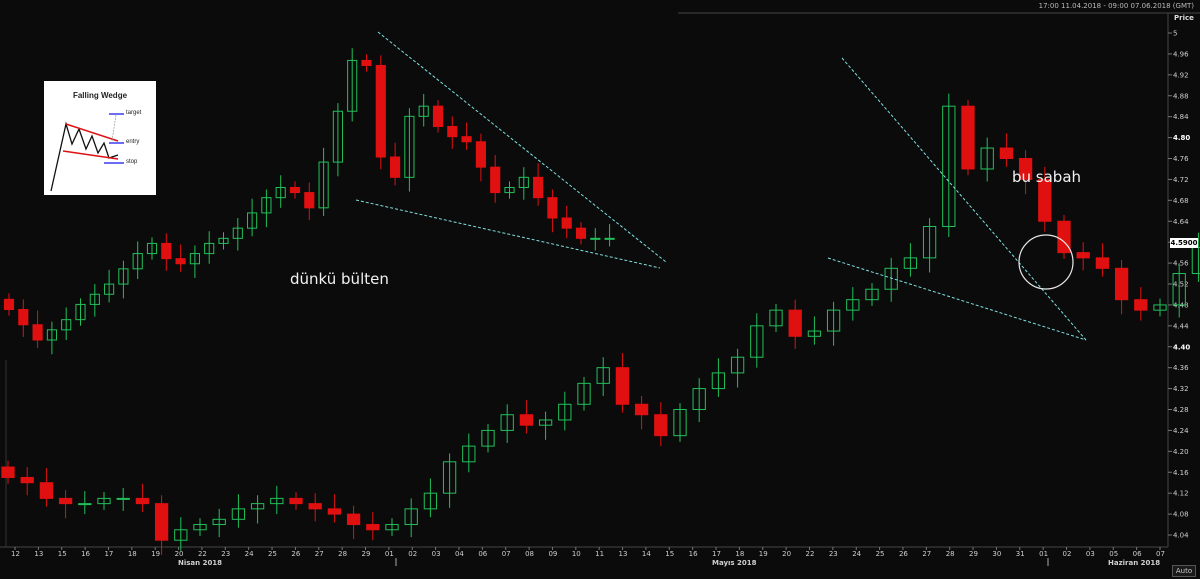 The image size is (1200, 579). I want to click on y-tick-label: 4.28, so click(1181, 410).